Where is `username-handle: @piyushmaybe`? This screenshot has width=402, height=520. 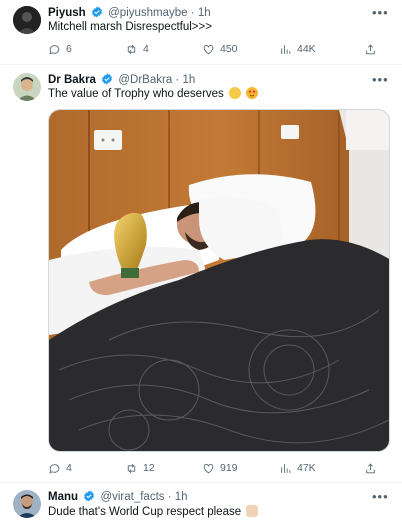 username-handle: @piyushmaybe is located at coordinates (147, 13).